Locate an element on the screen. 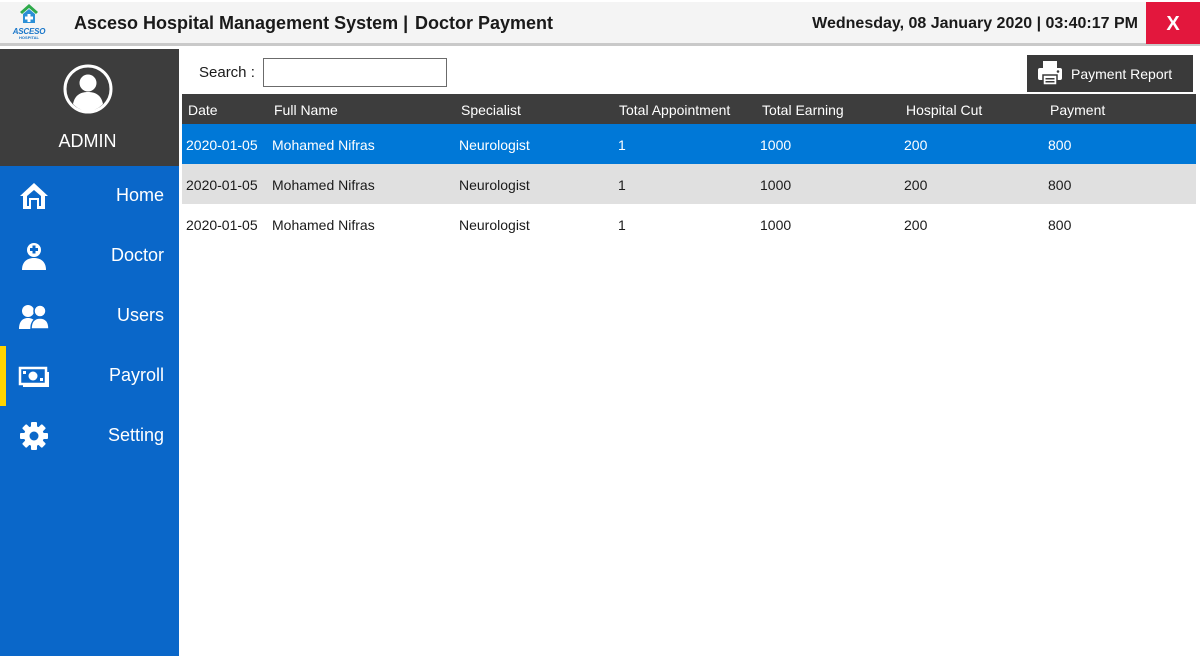 The image size is (1200, 656). sidebar-item-home: Home is located at coordinates (89, 196).